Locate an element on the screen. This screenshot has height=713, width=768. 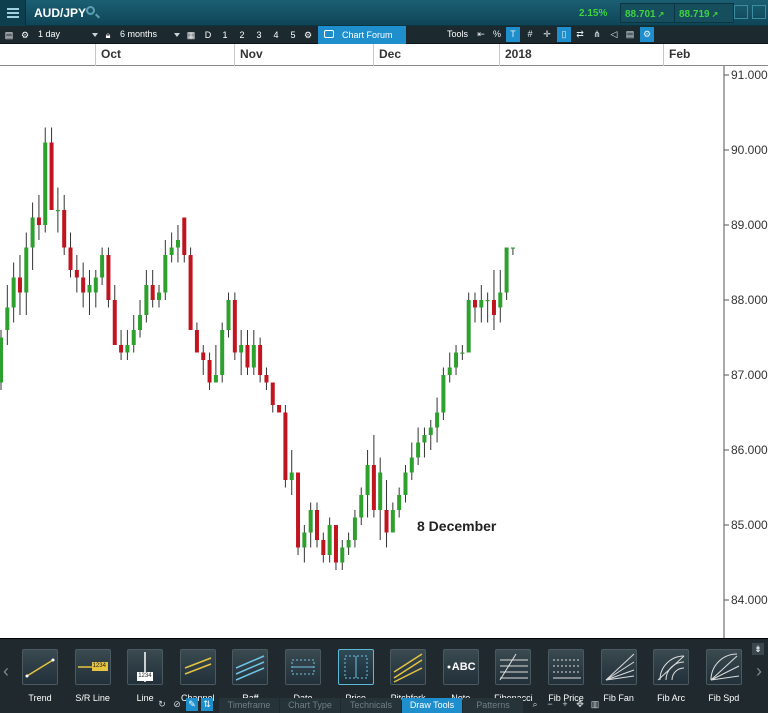
sell-price-button: 88.701 ↗ is located at coordinates (650, 13).